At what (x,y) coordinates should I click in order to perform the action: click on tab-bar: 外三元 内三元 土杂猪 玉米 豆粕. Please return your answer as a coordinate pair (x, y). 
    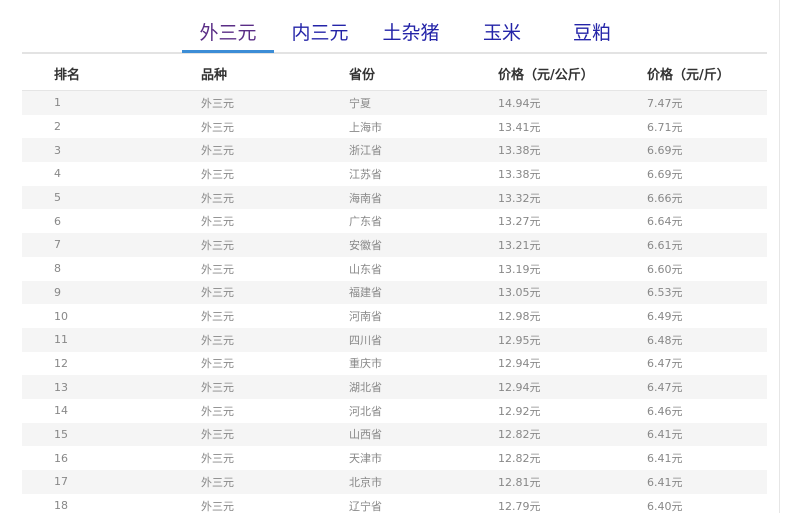
    Looking at the image, I should click on (394, 27).